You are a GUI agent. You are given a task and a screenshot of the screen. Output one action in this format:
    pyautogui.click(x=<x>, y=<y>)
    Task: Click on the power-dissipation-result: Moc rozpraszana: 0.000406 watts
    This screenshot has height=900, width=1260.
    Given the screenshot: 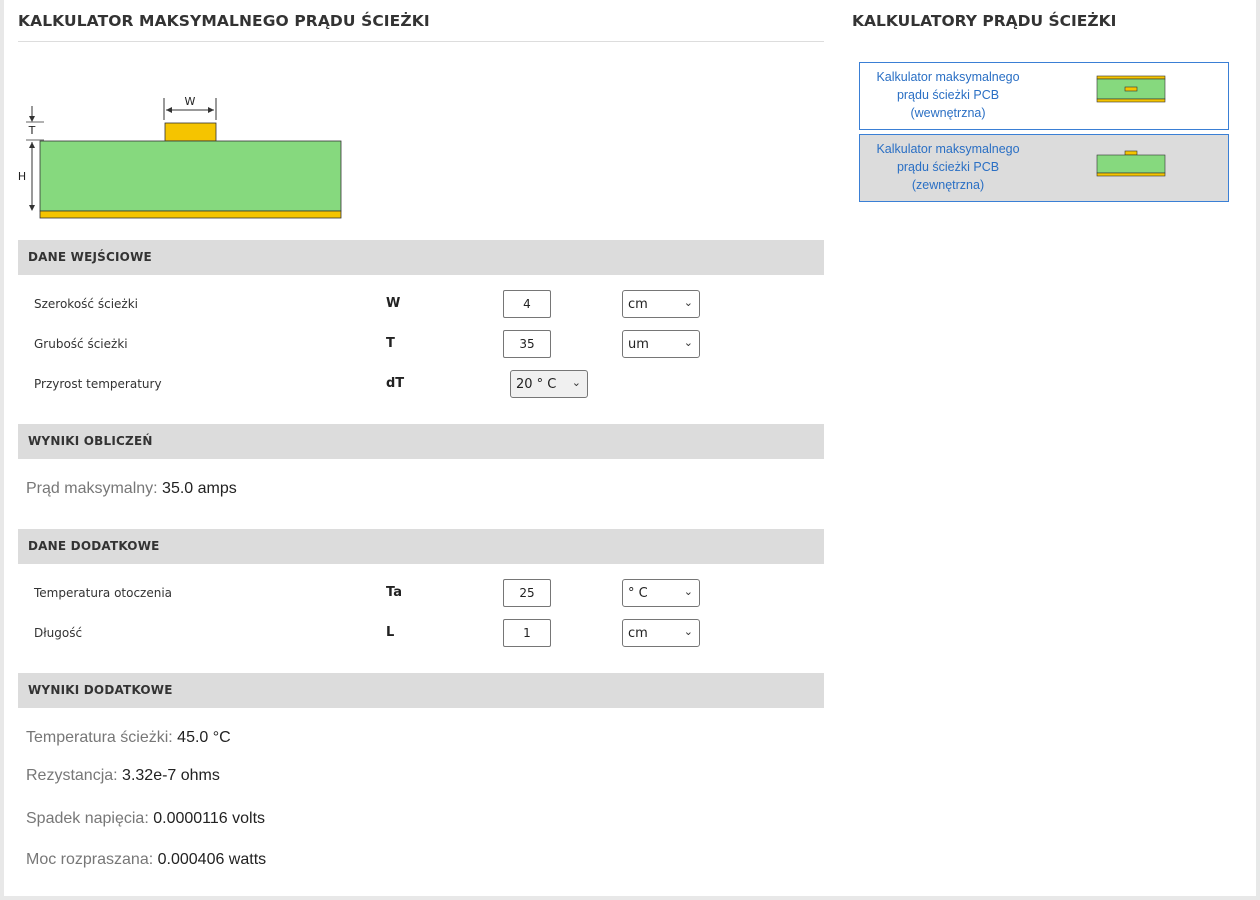 What is the action you would take?
    pyautogui.click(x=146, y=860)
    